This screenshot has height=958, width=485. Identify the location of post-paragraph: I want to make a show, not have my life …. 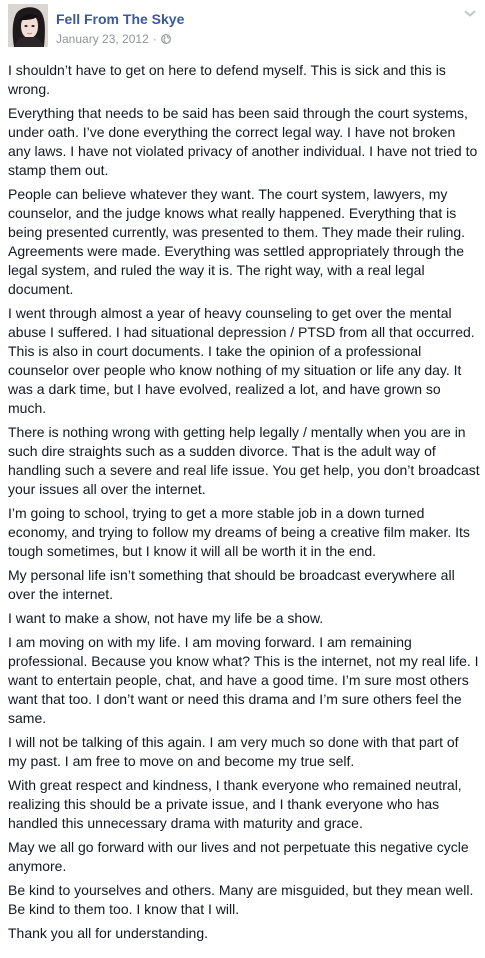
(166, 618).